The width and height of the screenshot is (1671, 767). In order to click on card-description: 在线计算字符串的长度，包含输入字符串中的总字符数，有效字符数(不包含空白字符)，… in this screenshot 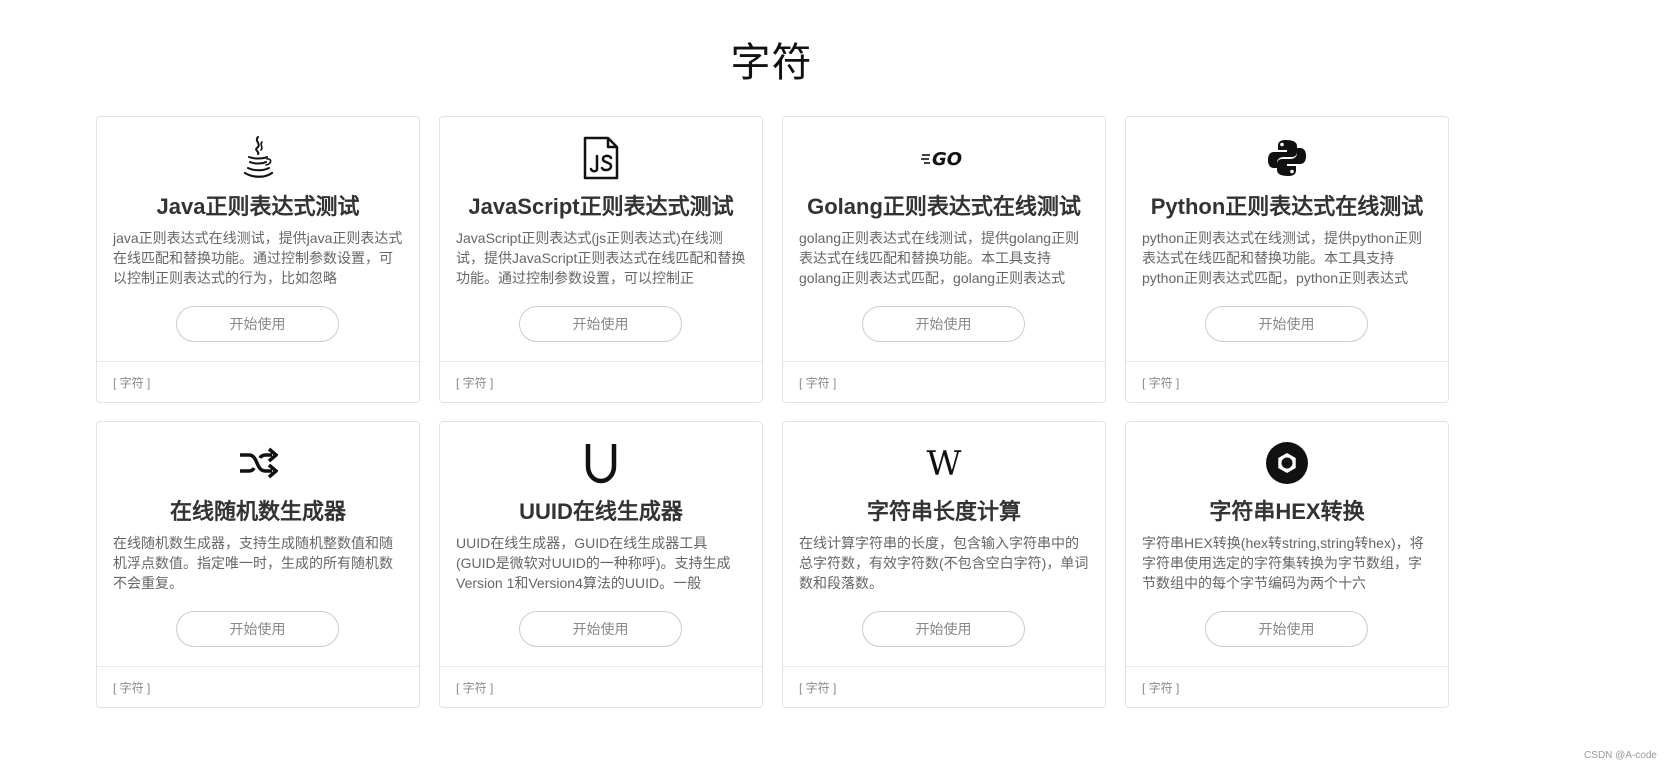, I will do `click(944, 563)`.